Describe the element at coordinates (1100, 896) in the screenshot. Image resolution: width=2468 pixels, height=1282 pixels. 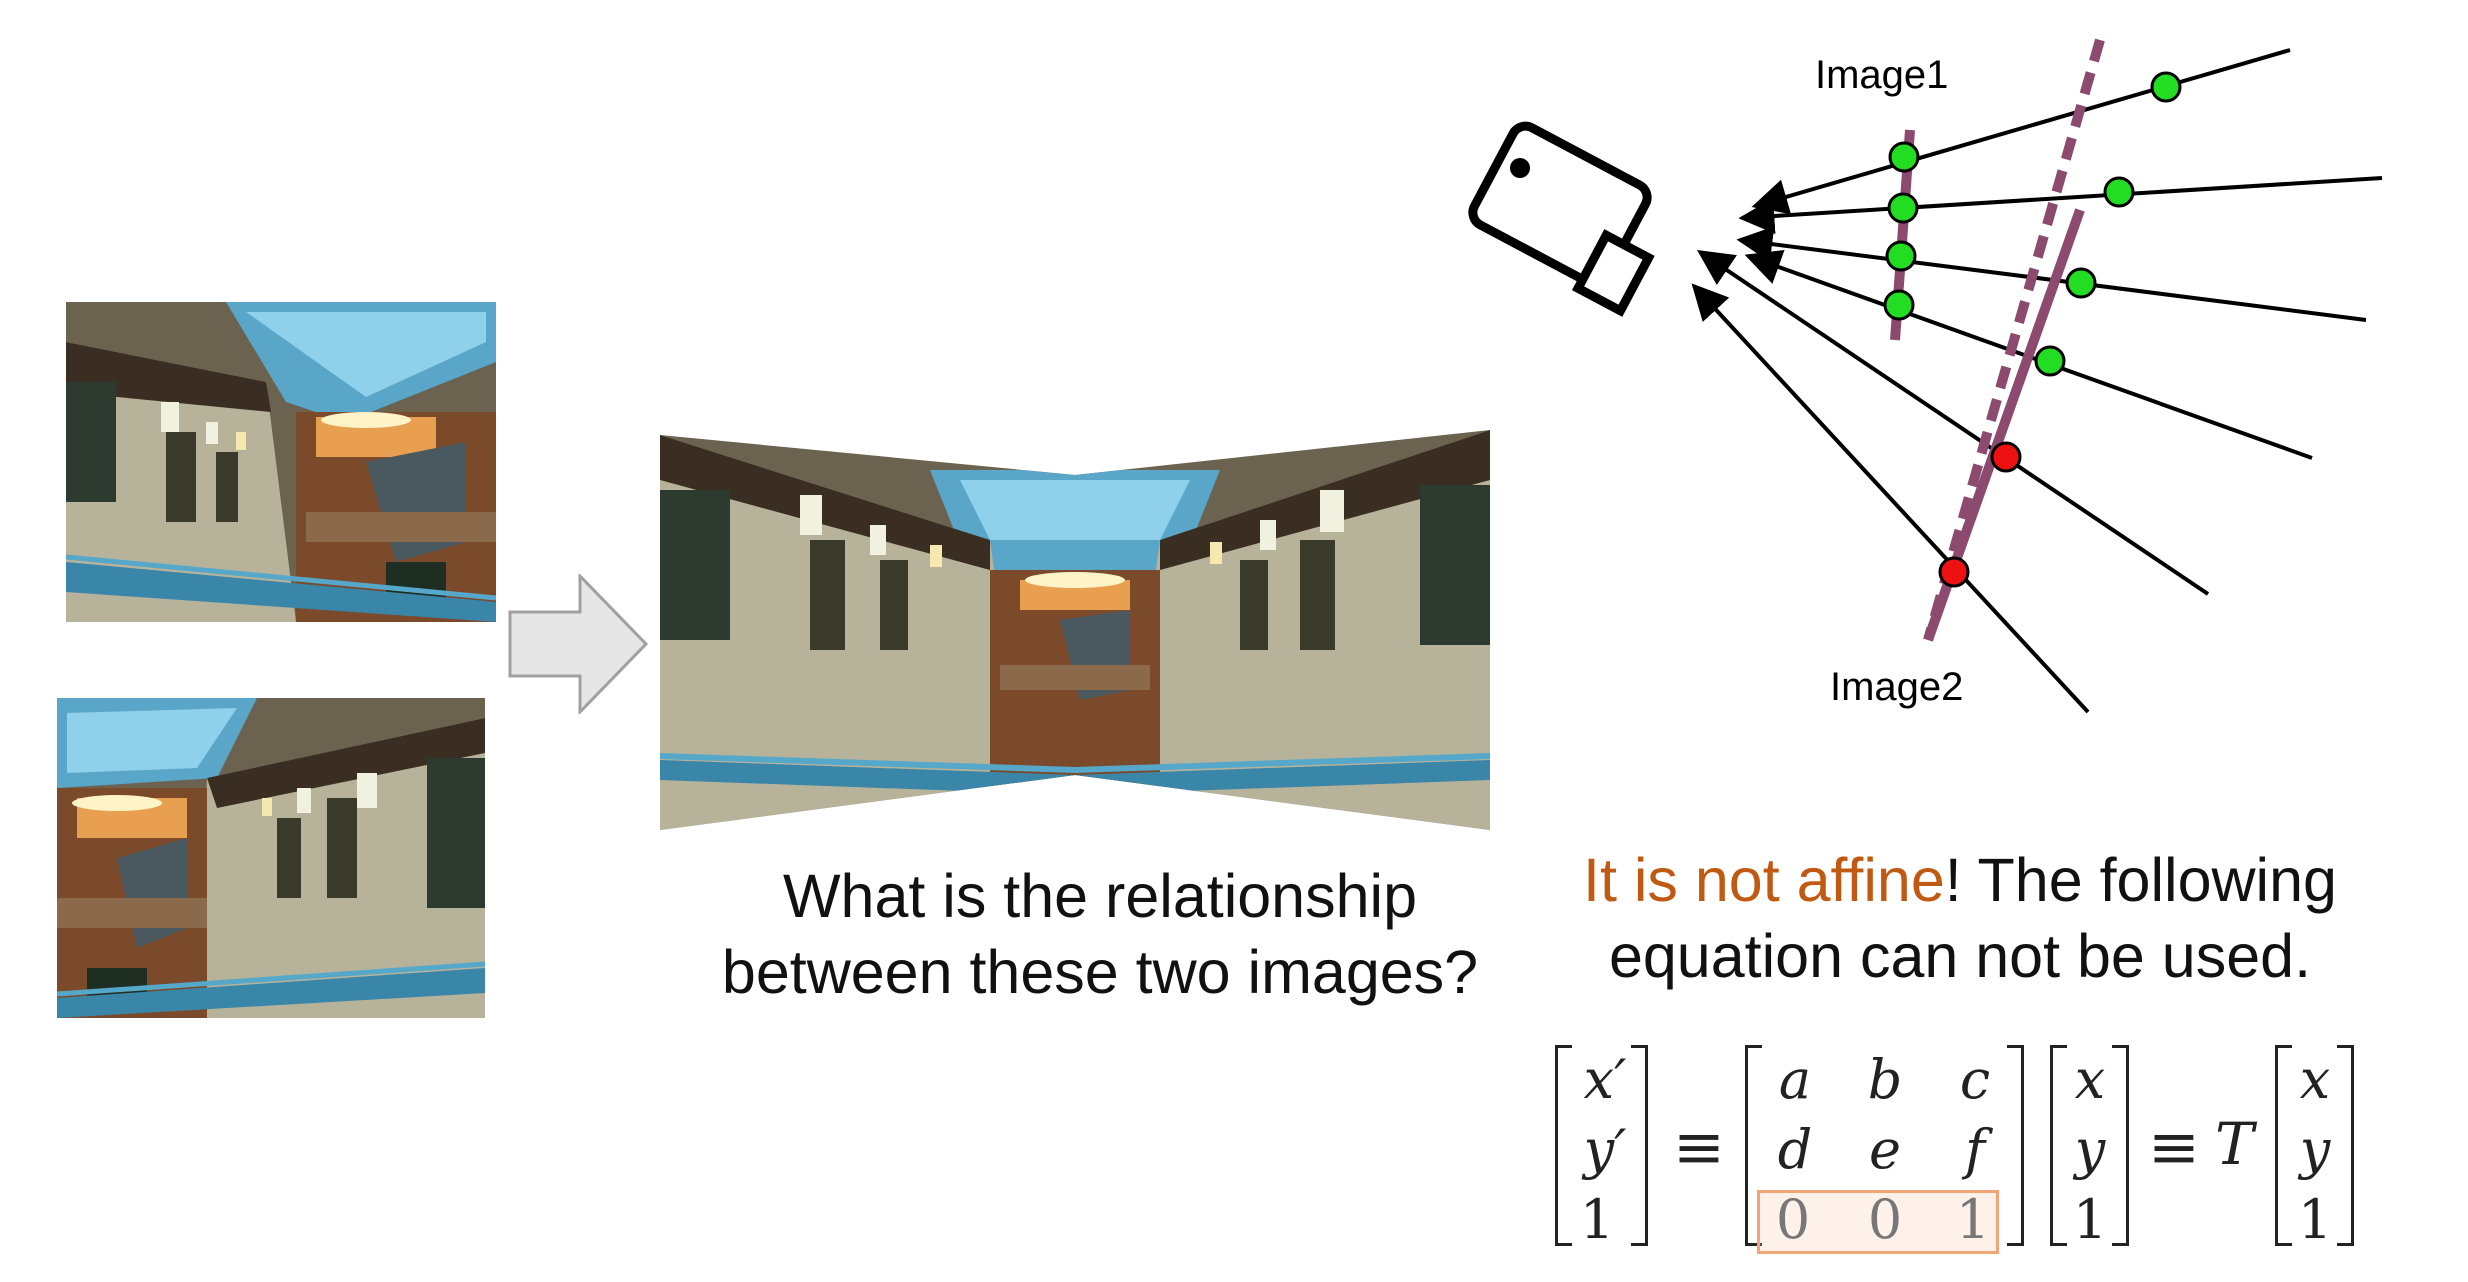
I see `question-line-1: What is the relationship` at that location.